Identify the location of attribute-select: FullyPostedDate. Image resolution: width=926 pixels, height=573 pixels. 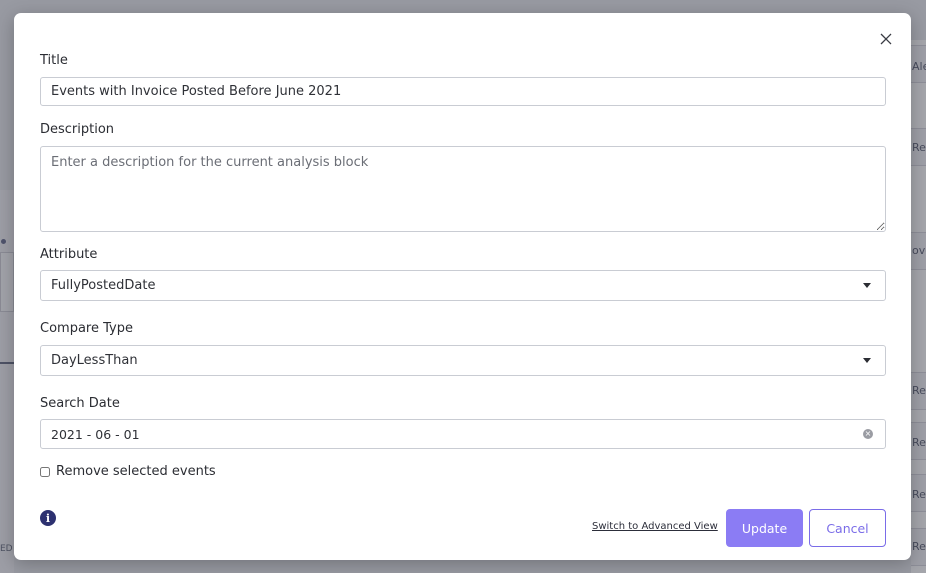
(463, 285).